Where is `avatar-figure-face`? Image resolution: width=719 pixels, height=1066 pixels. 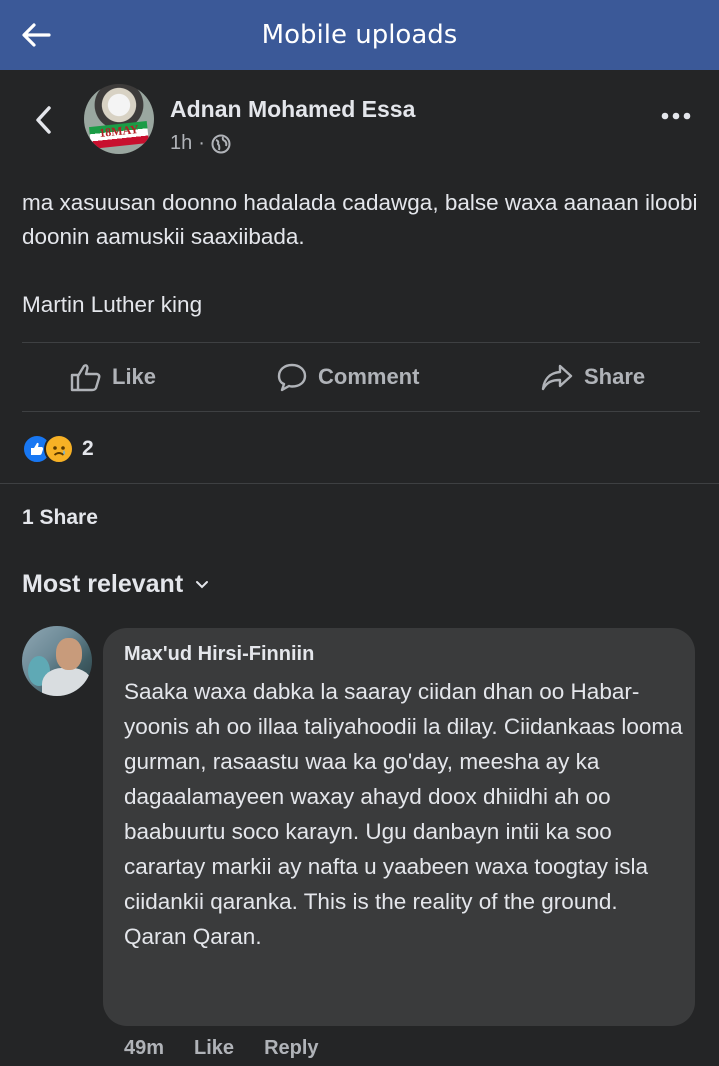 avatar-figure-face is located at coordinates (69, 654).